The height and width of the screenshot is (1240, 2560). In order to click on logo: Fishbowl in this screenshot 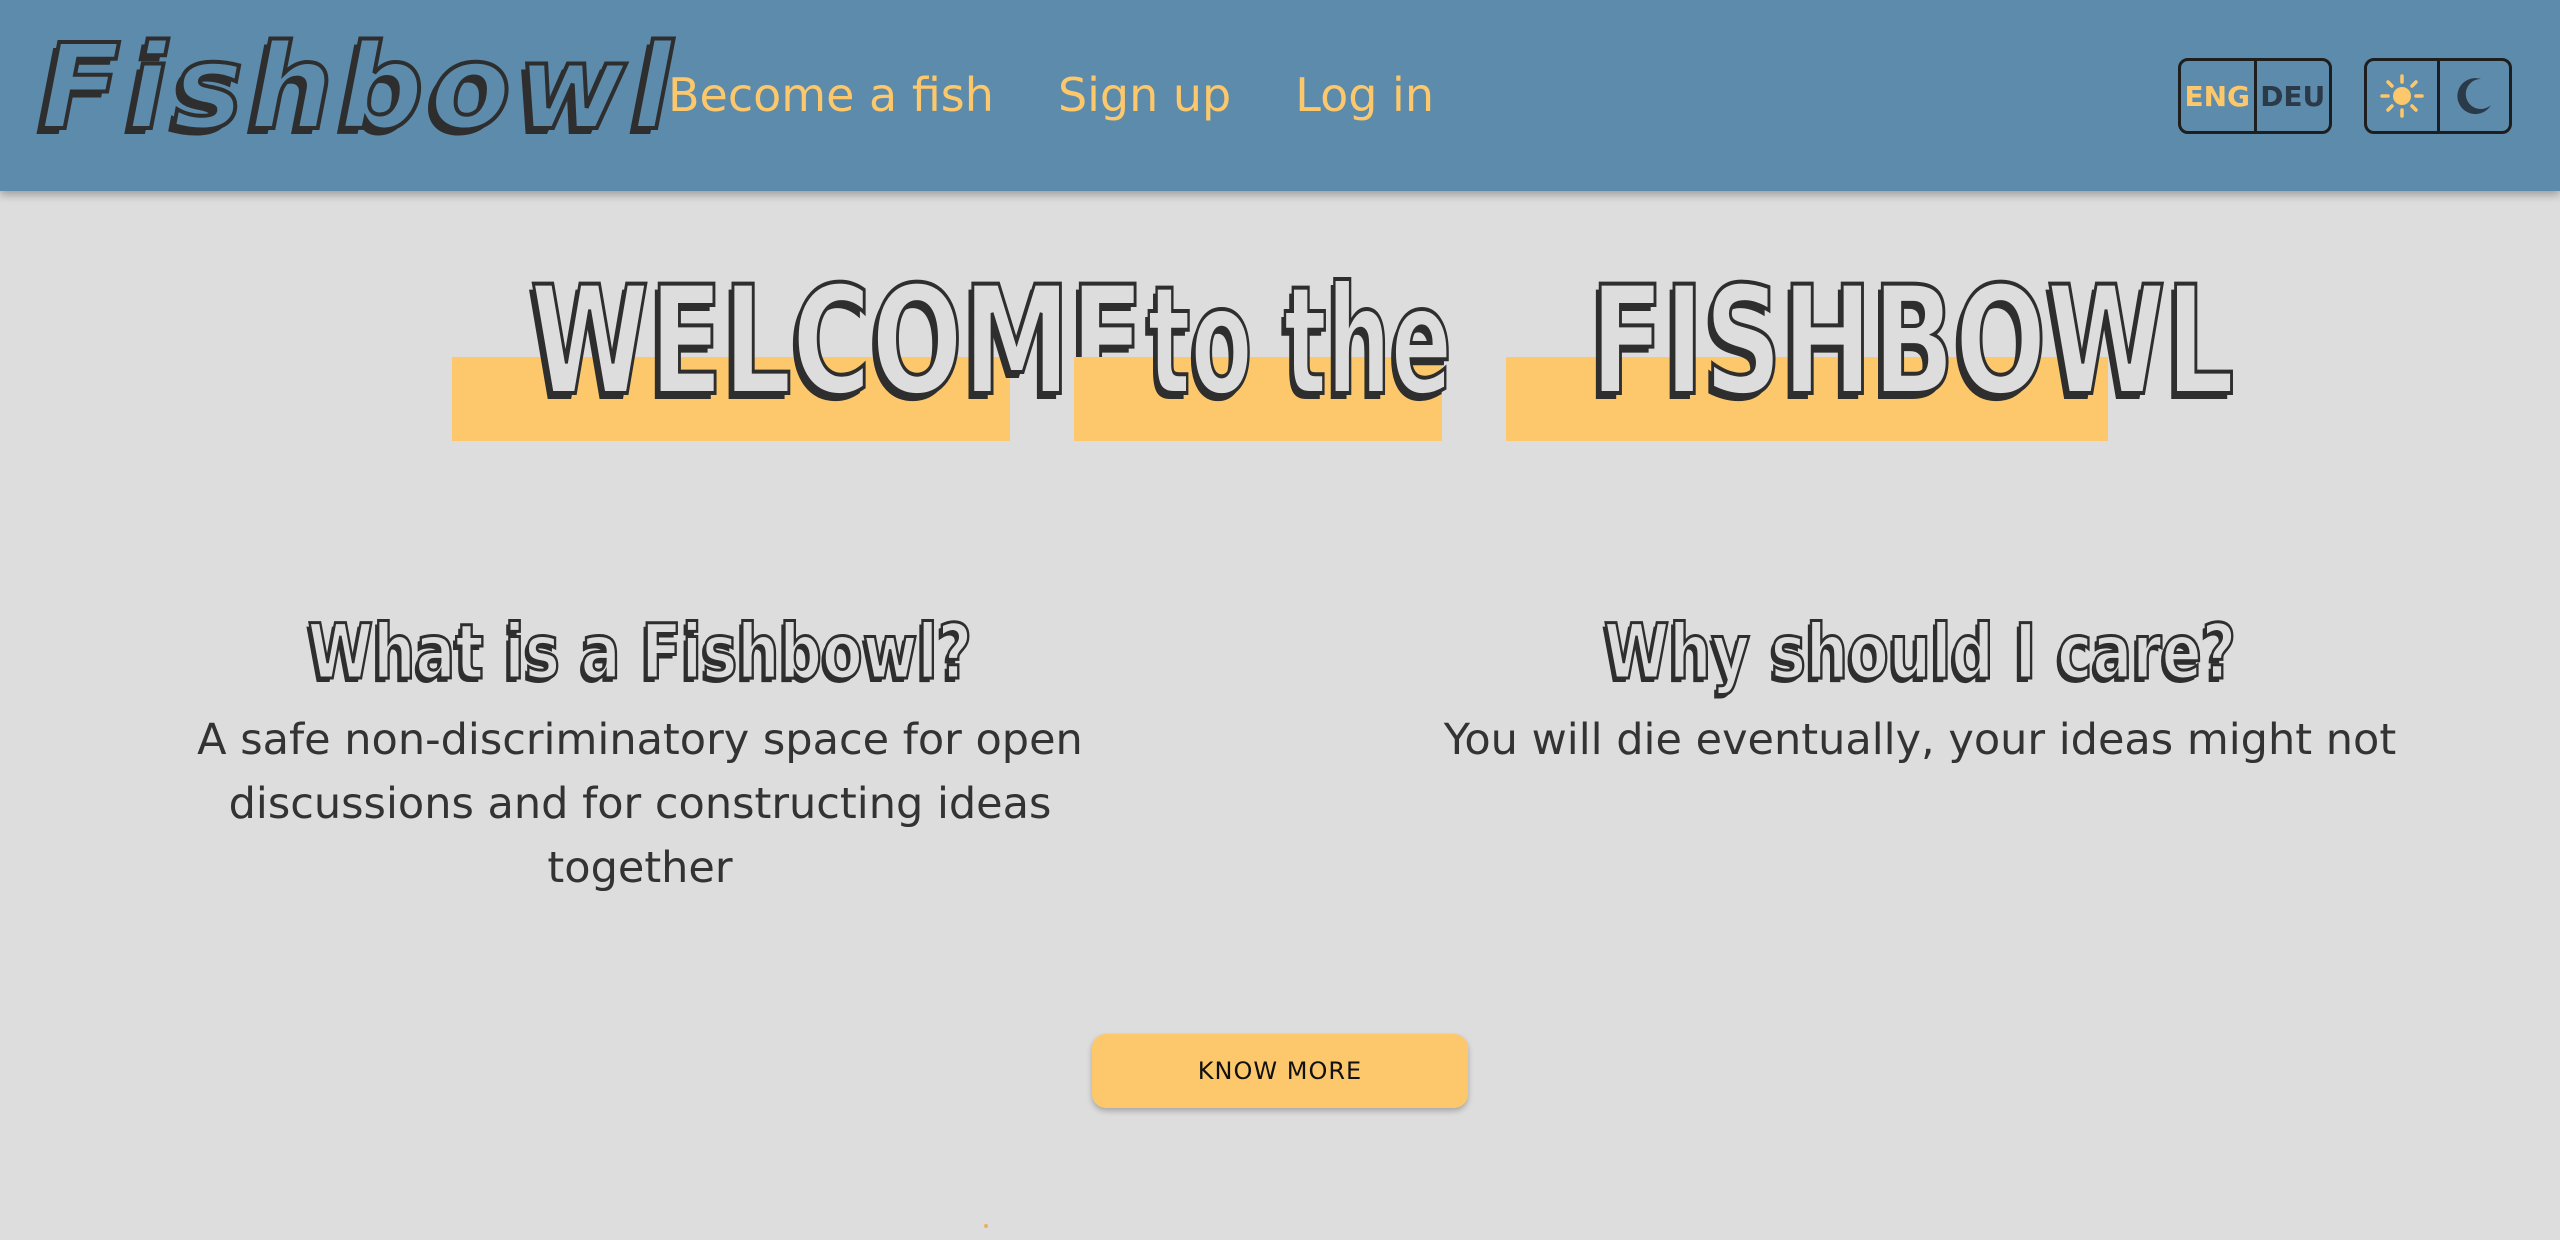, I will do `click(358, 87)`.